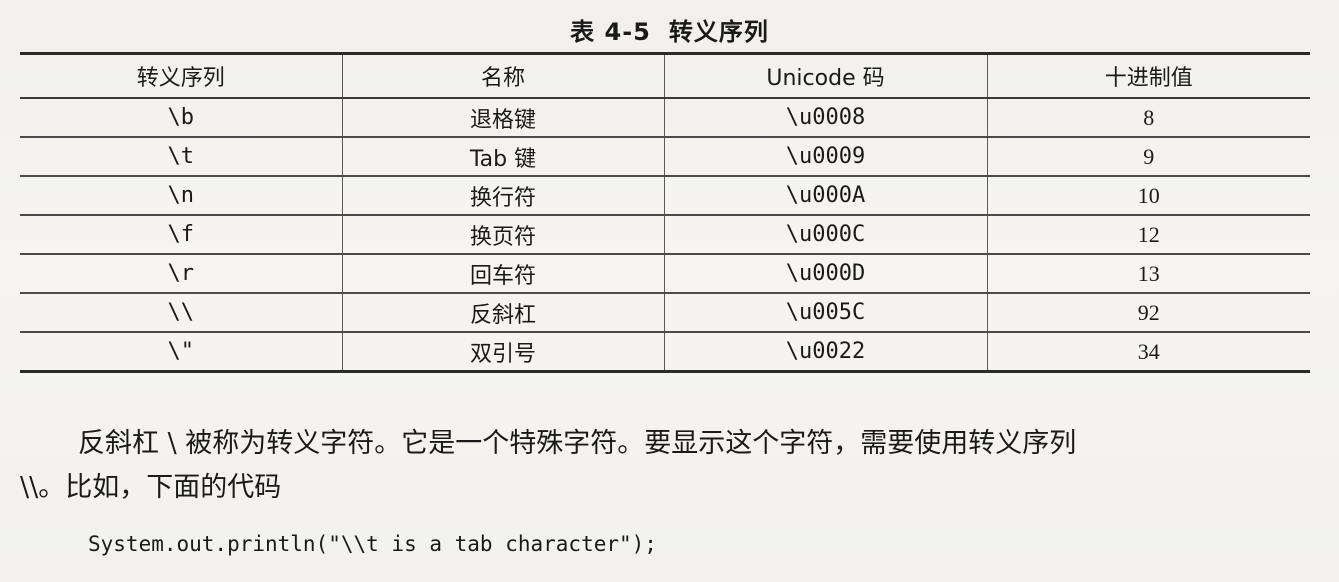 The image size is (1339, 582). What do you see at coordinates (1148, 118) in the screenshot?
I see `decimal-cell: 8` at bounding box center [1148, 118].